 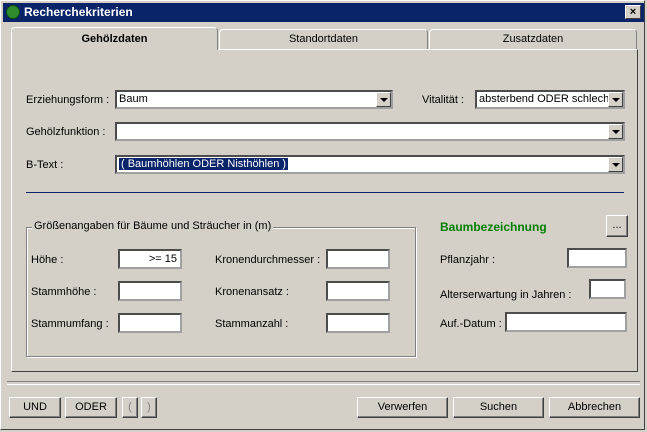 What do you see at coordinates (468, 260) in the screenshot?
I see `pflanzjahr-label: Pflanzjahr :` at bounding box center [468, 260].